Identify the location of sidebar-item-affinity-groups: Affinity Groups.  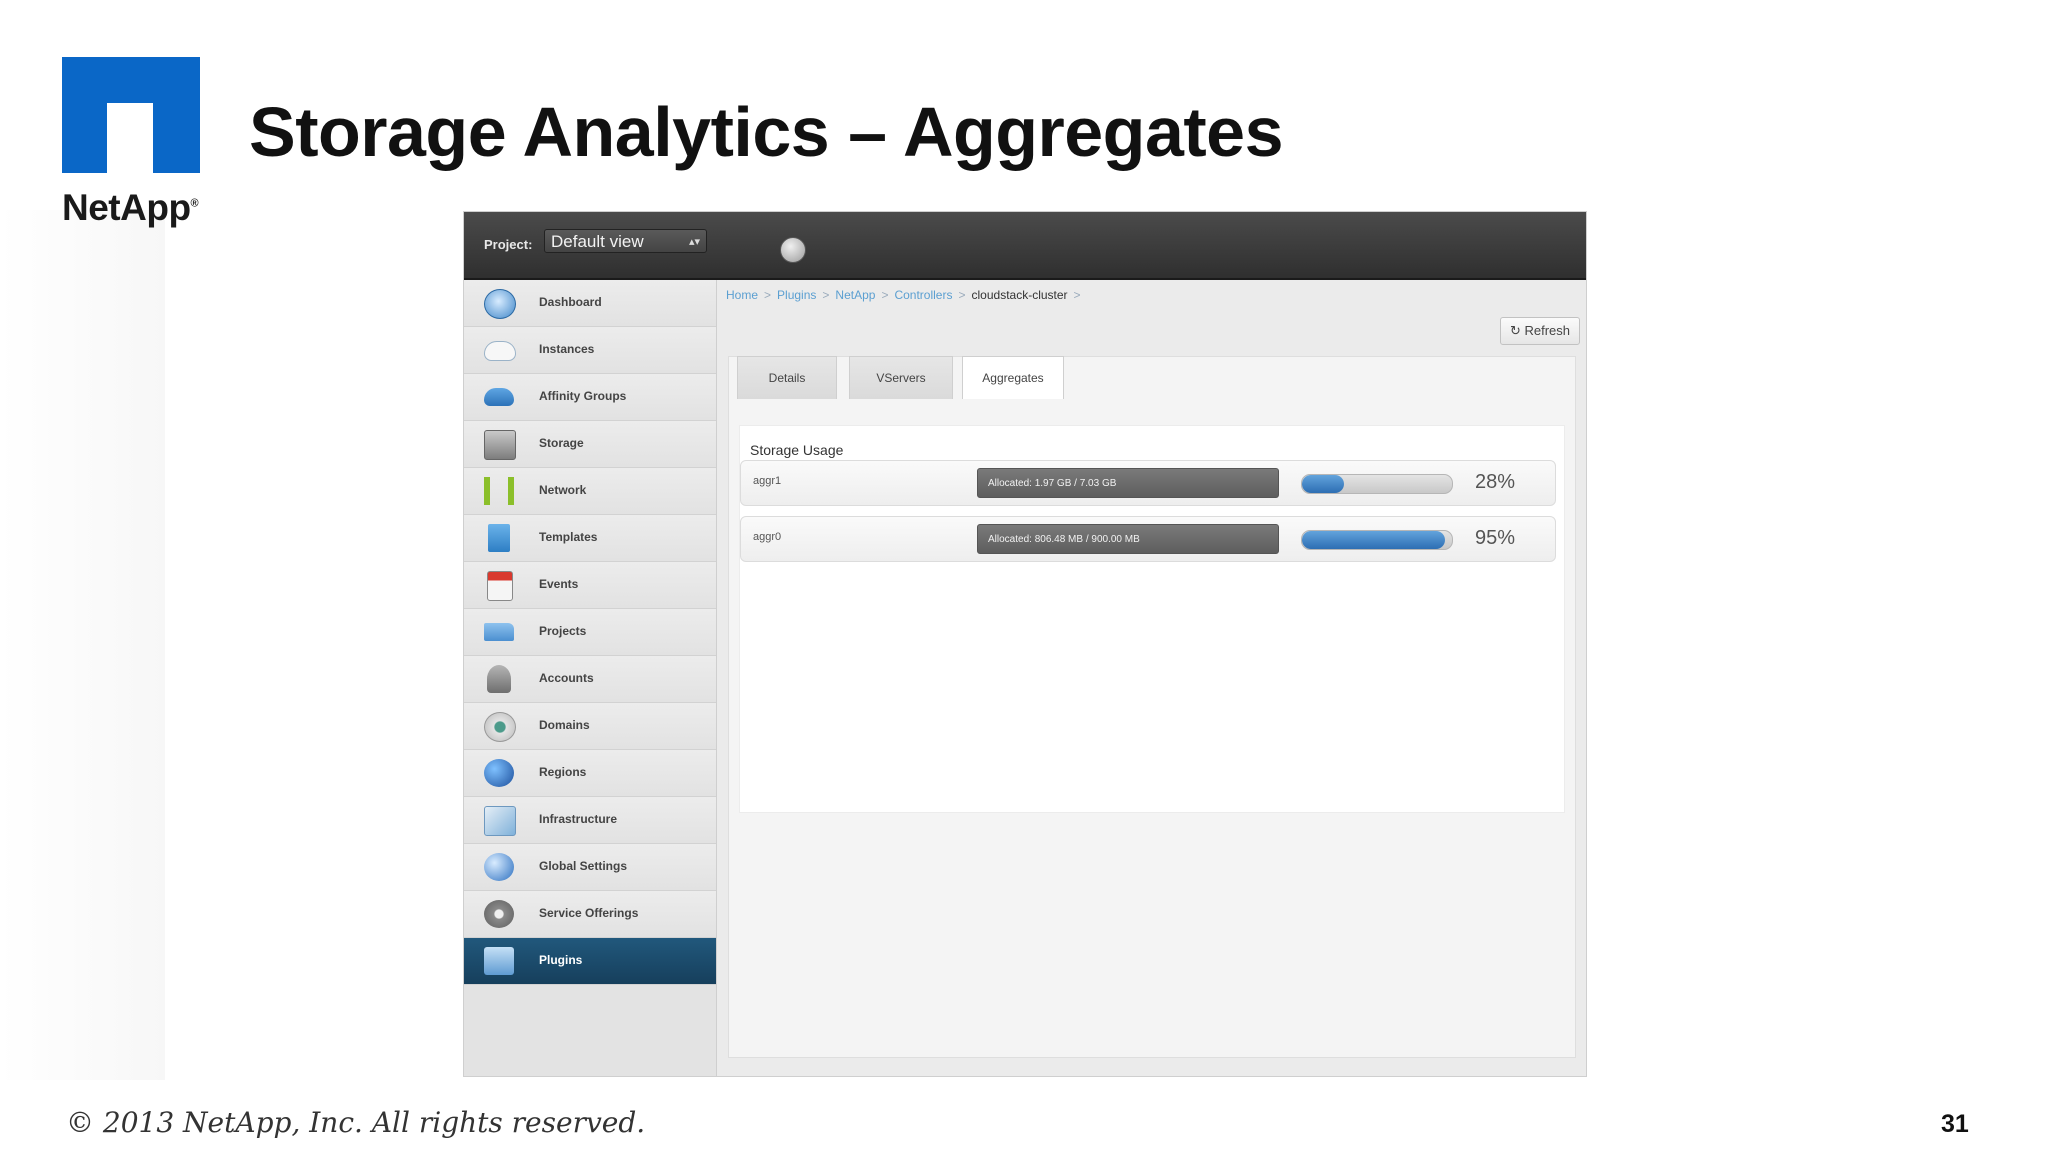
(590, 397).